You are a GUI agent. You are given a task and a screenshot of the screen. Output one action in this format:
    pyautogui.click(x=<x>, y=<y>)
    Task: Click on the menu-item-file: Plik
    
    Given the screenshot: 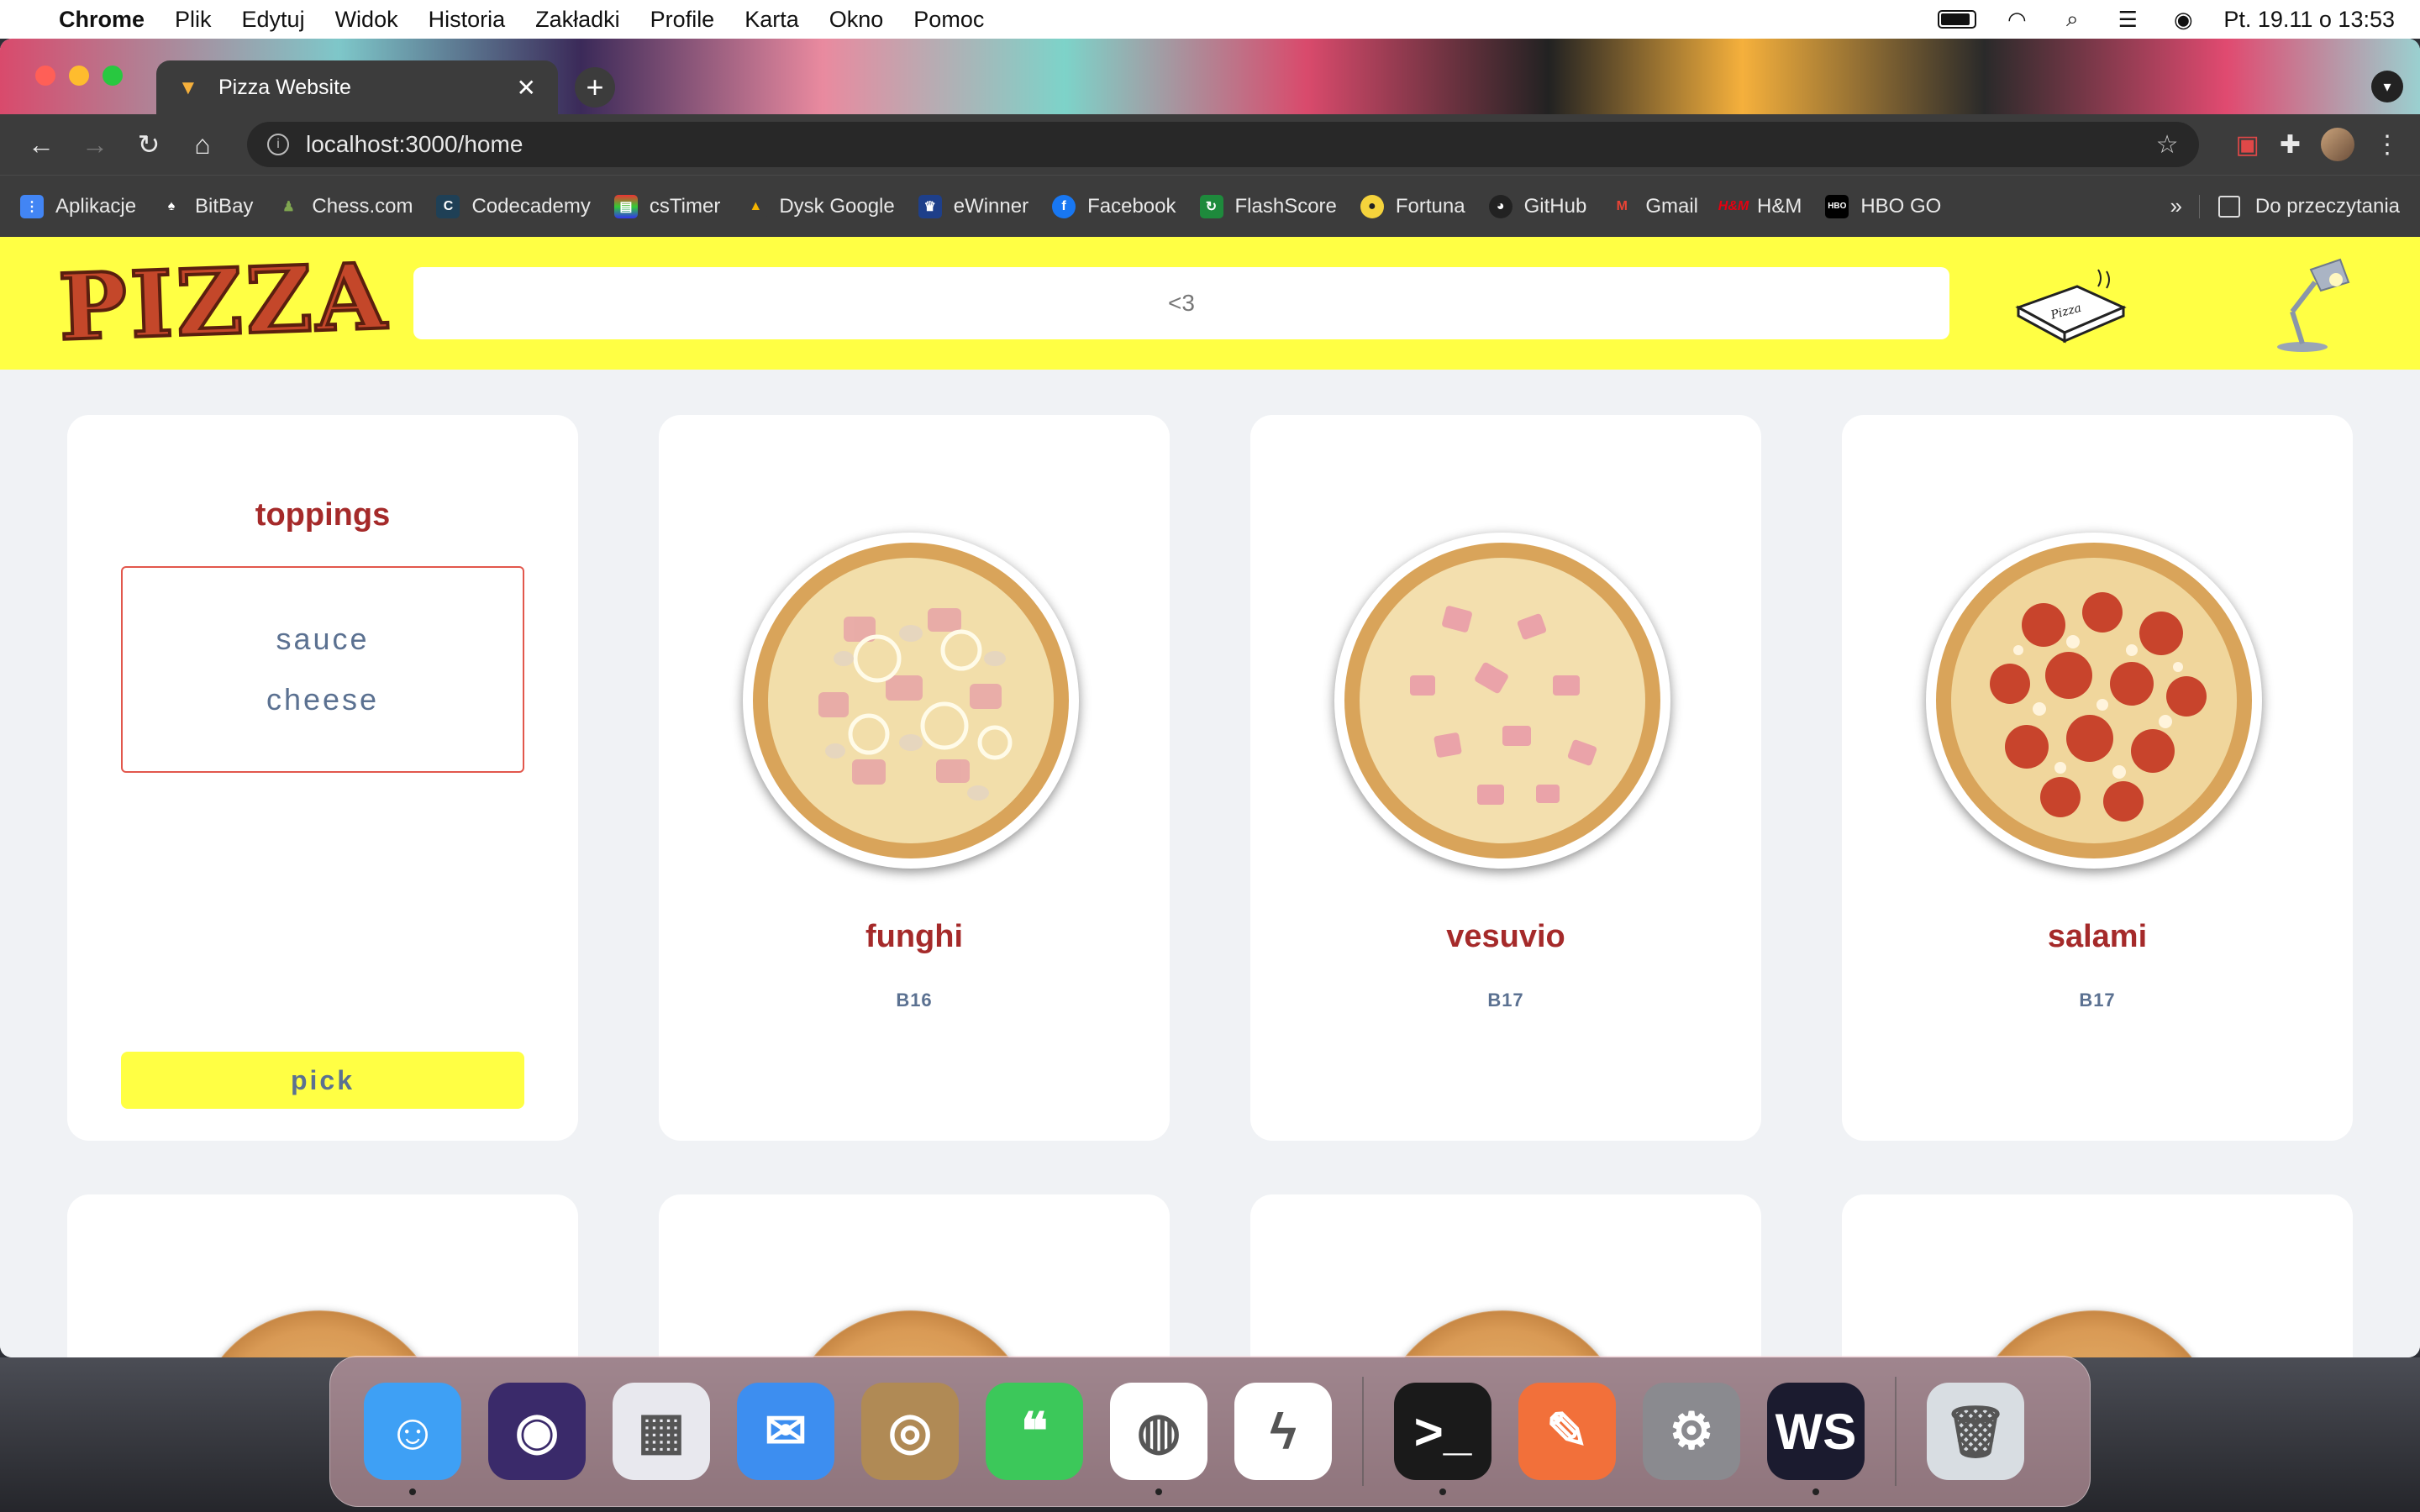 What is the action you would take?
    pyautogui.click(x=193, y=20)
    